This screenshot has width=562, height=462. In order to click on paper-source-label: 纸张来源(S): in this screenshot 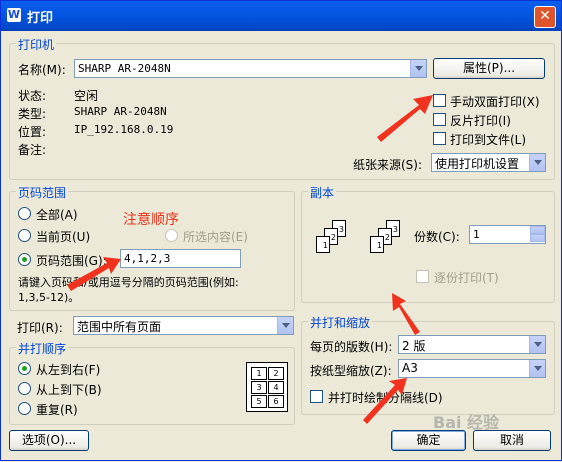, I will do `click(388, 165)`.